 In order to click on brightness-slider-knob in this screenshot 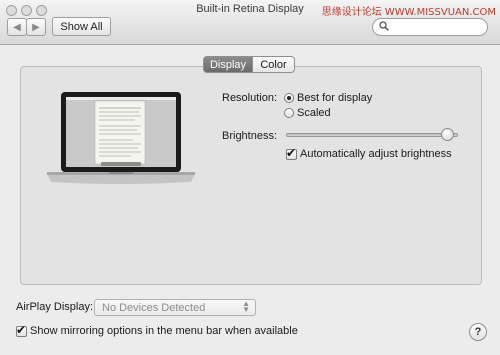, I will do `click(447, 134)`.